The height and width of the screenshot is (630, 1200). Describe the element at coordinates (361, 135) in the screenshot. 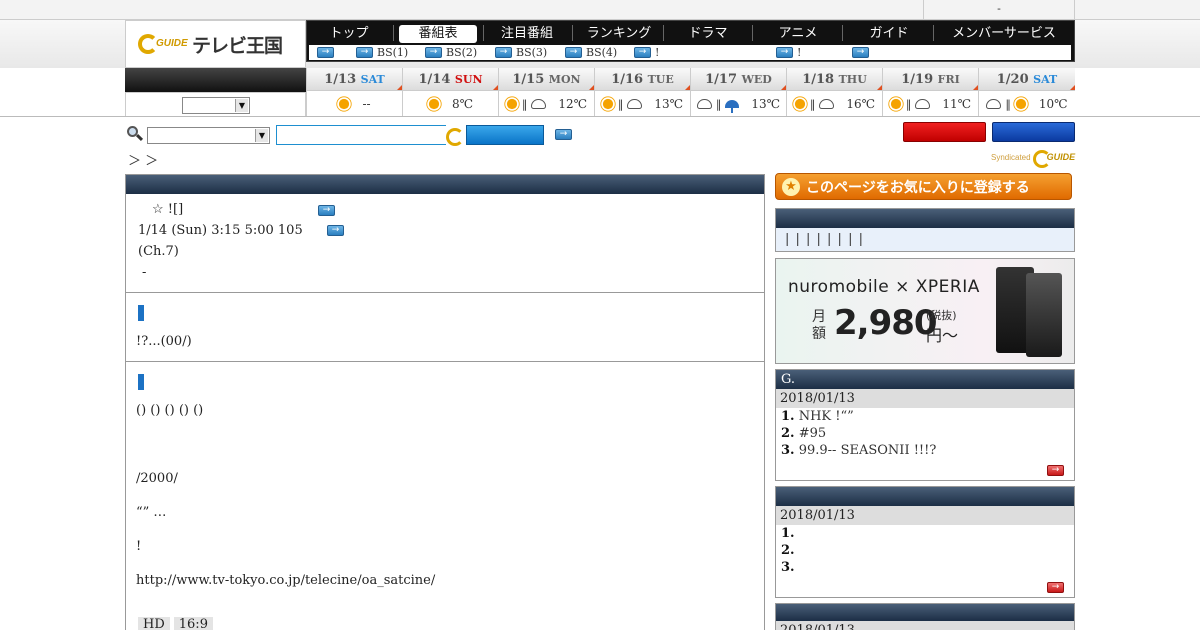

I see `search-input` at that location.